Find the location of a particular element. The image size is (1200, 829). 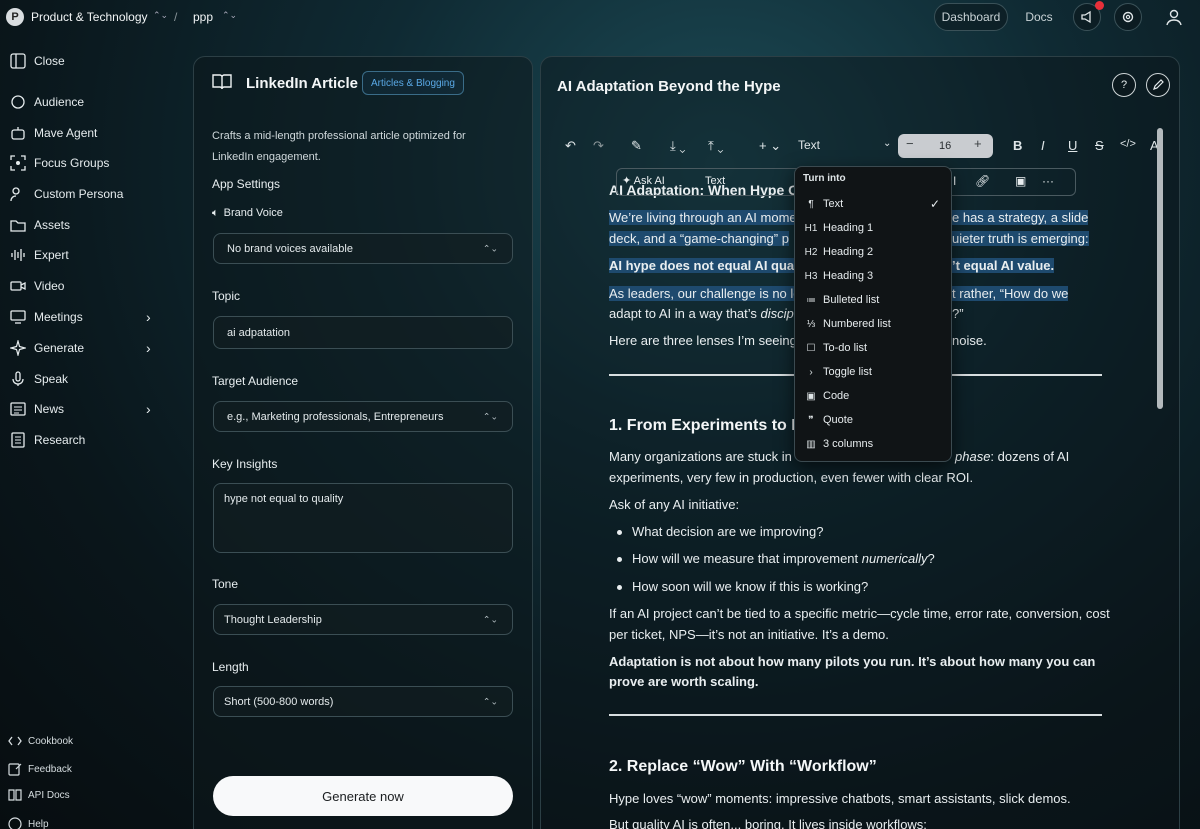

footer-api-docs: API Docs is located at coordinates (39, 795).